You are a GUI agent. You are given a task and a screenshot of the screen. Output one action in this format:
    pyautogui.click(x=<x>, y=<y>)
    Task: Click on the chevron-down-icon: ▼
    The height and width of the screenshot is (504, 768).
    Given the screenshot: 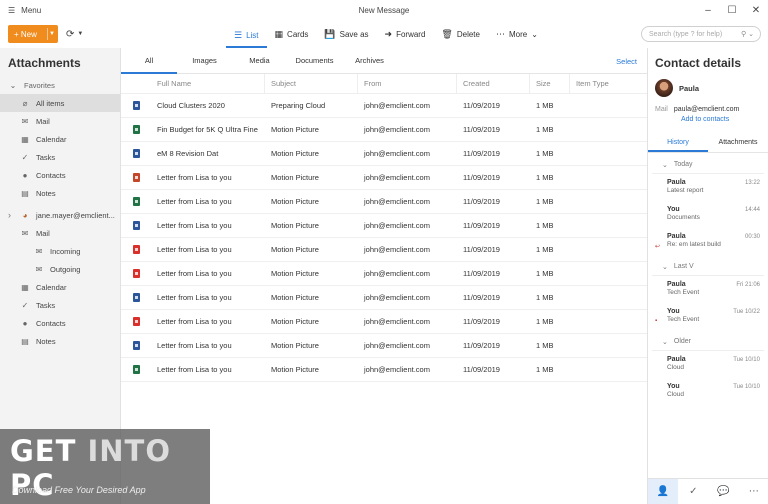 What is the action you would take?
    pyautogui.click(x=52, y=34)
    